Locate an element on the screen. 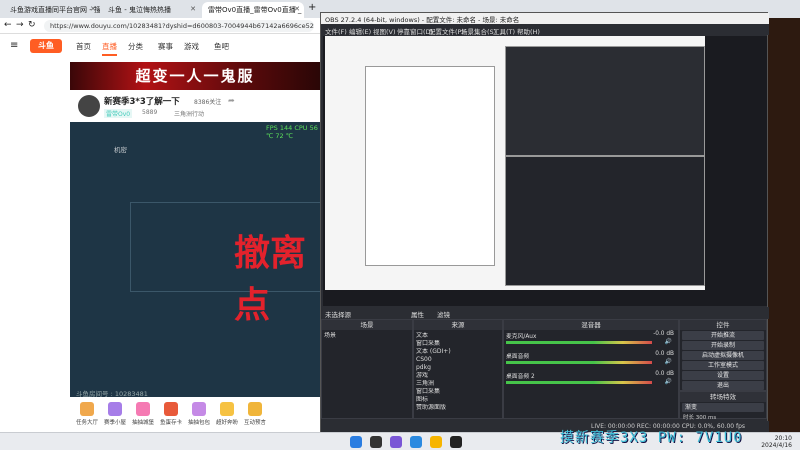 The width and height of the screenshot is (800, 450). controls-header: 控件 is located at coordinates (723, 325).